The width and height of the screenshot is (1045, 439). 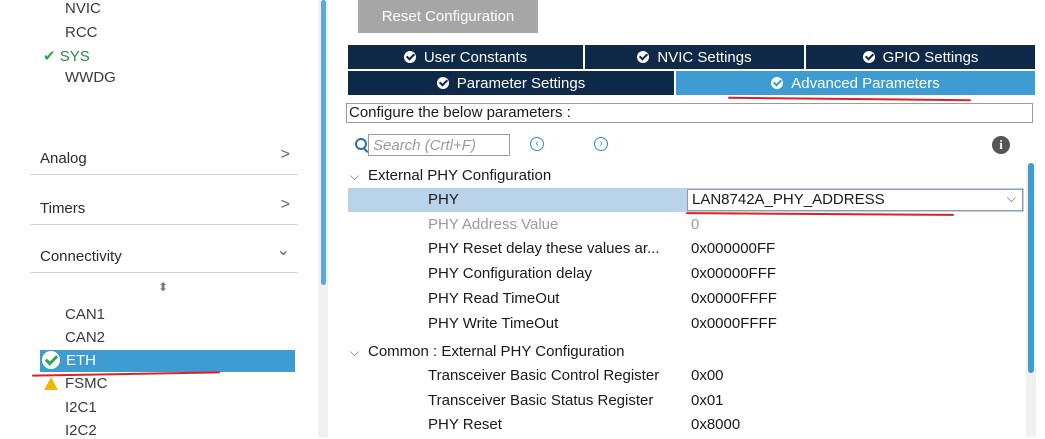 I want to click on section-header-external-phy: ⌵ External PHY Configuration, so click(x=450, y=176).